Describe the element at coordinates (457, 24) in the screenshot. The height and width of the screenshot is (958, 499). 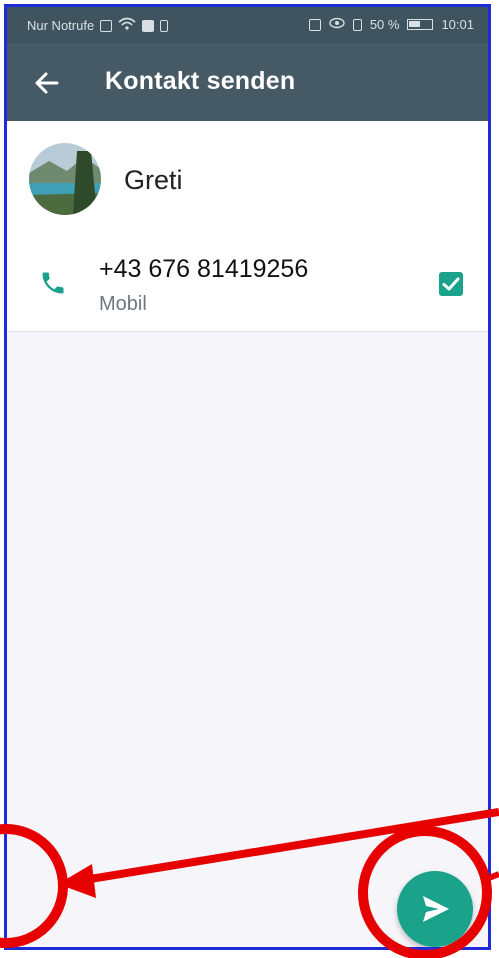
I see `clock: 10:01` at that location.